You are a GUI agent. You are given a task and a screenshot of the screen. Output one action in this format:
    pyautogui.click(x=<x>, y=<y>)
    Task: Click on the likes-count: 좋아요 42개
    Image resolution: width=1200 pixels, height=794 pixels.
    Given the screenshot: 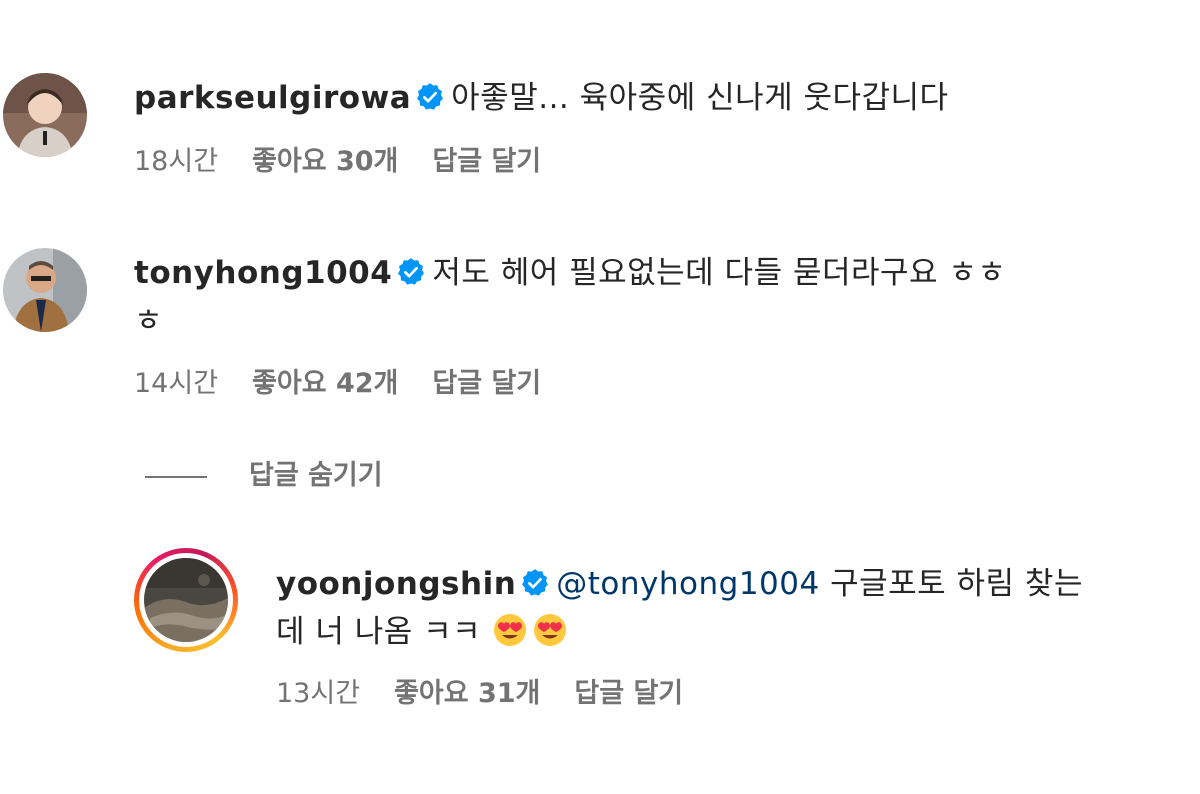 What is the action you would take?
    pyautogui.click(x=325, y=383)
    